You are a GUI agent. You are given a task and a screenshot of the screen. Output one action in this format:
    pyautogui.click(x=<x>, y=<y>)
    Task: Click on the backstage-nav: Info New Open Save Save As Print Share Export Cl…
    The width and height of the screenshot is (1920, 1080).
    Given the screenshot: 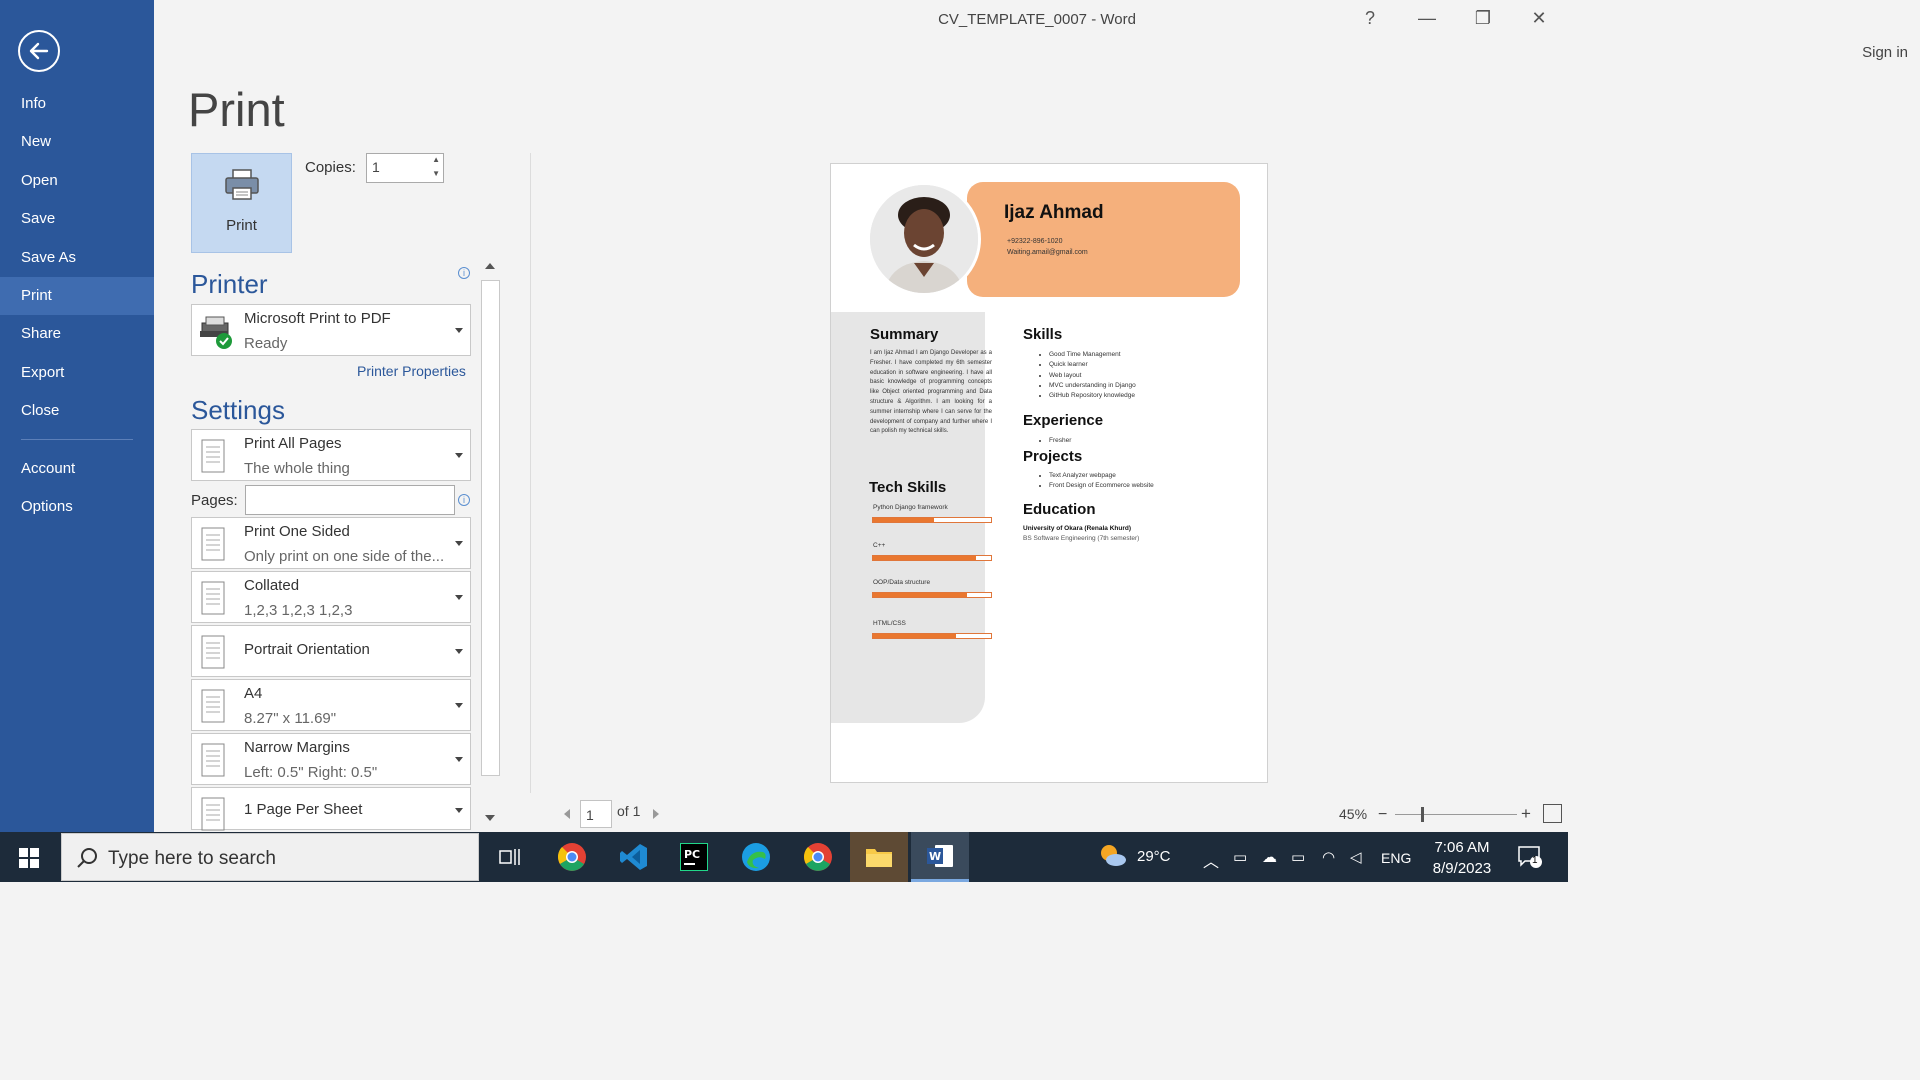 What is the action you would take?
    pyautogui.click(x=77, y=416)
    